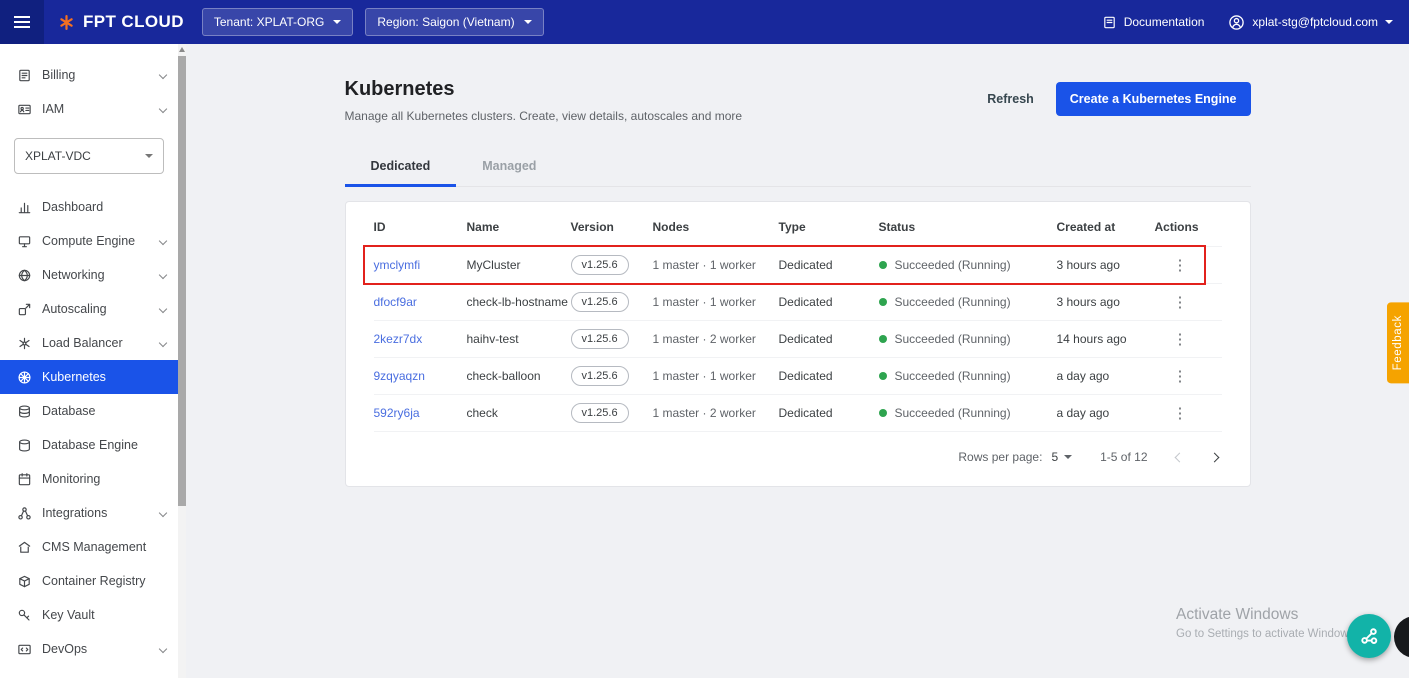 This screenshot has width=1409, height=678. Describe the element at coordinates (22, 22) in the screenshot. I see `menu-icon` at that location.